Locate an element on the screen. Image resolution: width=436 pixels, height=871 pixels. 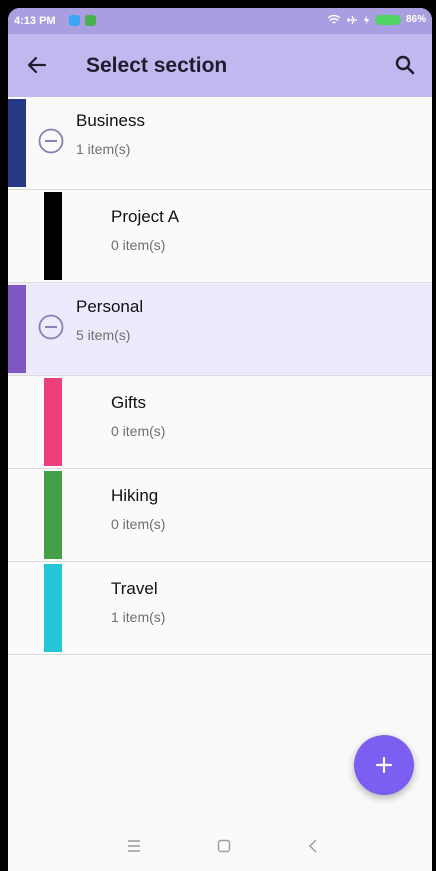
airplane-icon is located at coordinates (351, 19).